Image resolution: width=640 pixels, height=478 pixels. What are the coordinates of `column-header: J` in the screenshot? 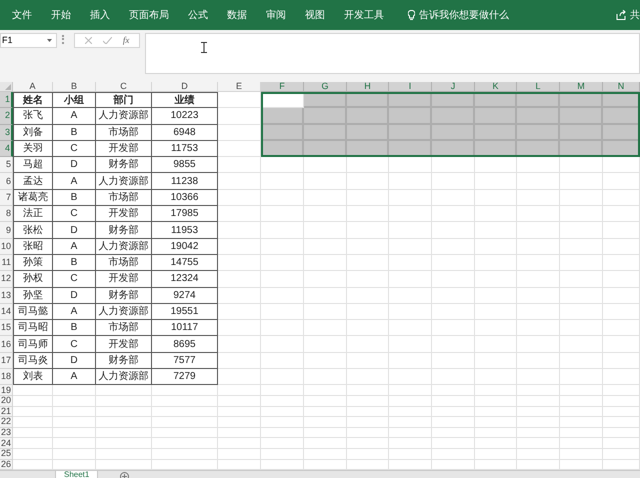 It's located at (453, 87).